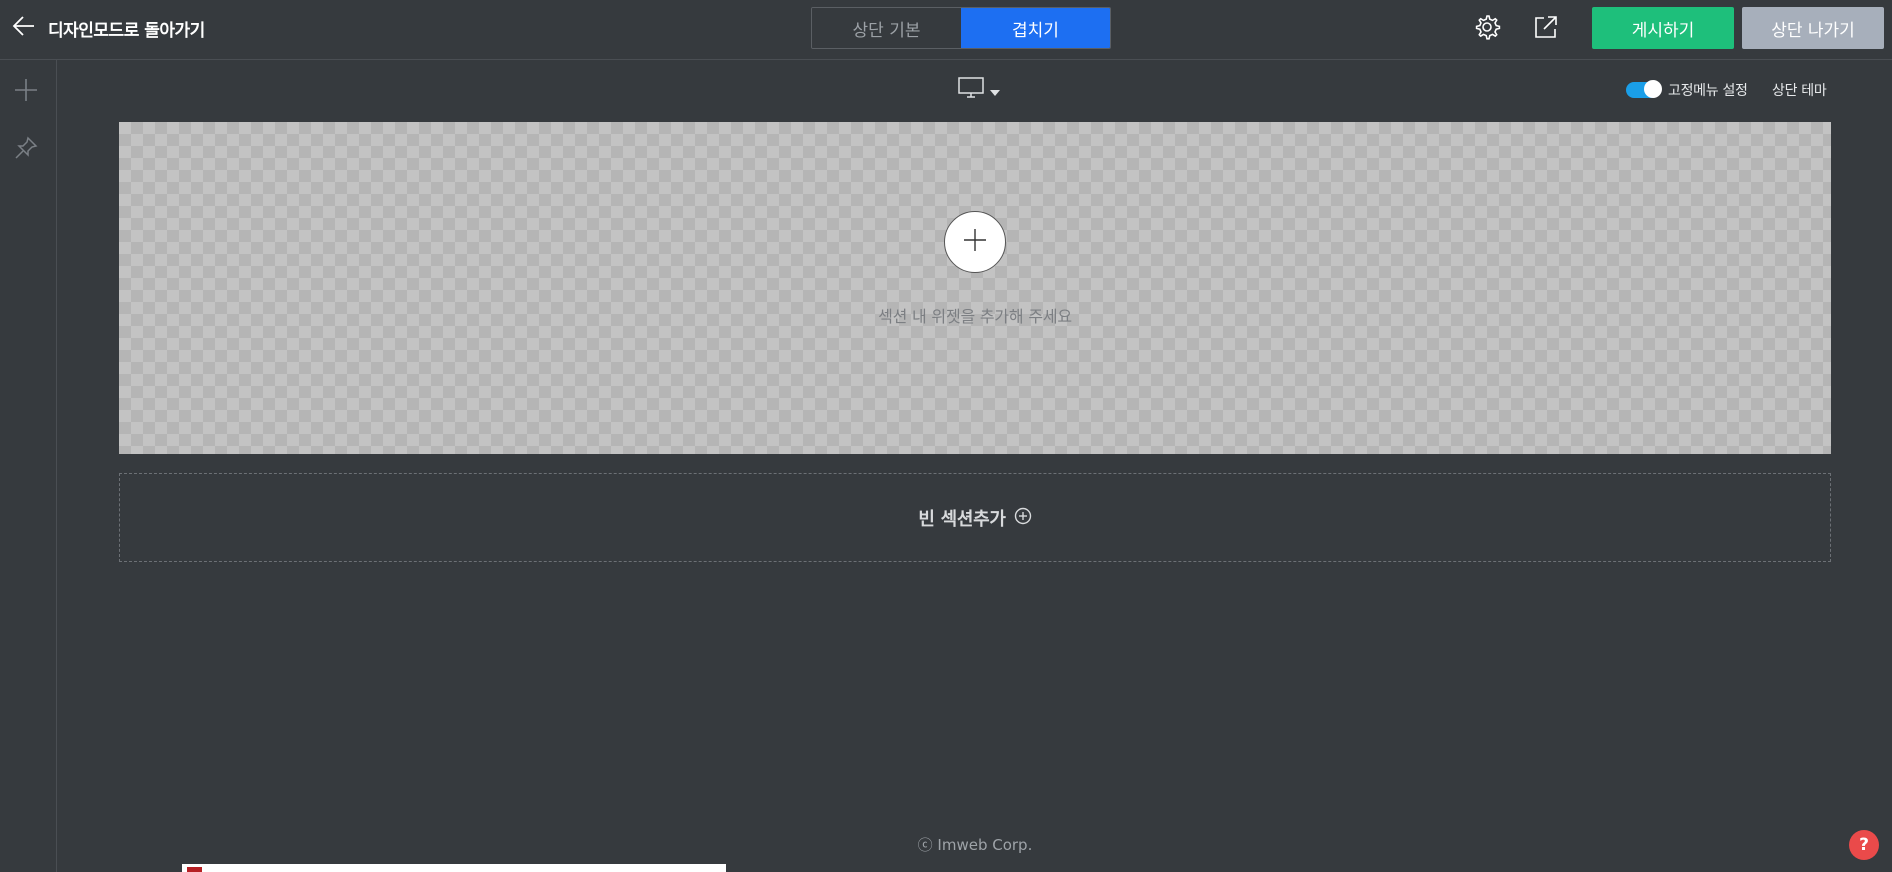 This screenshot has height=872, width=1892. What do you see at coordinates (24, 28) in the screenshot?
I see `arrow-left-icon` at bounding box center [24, 28].